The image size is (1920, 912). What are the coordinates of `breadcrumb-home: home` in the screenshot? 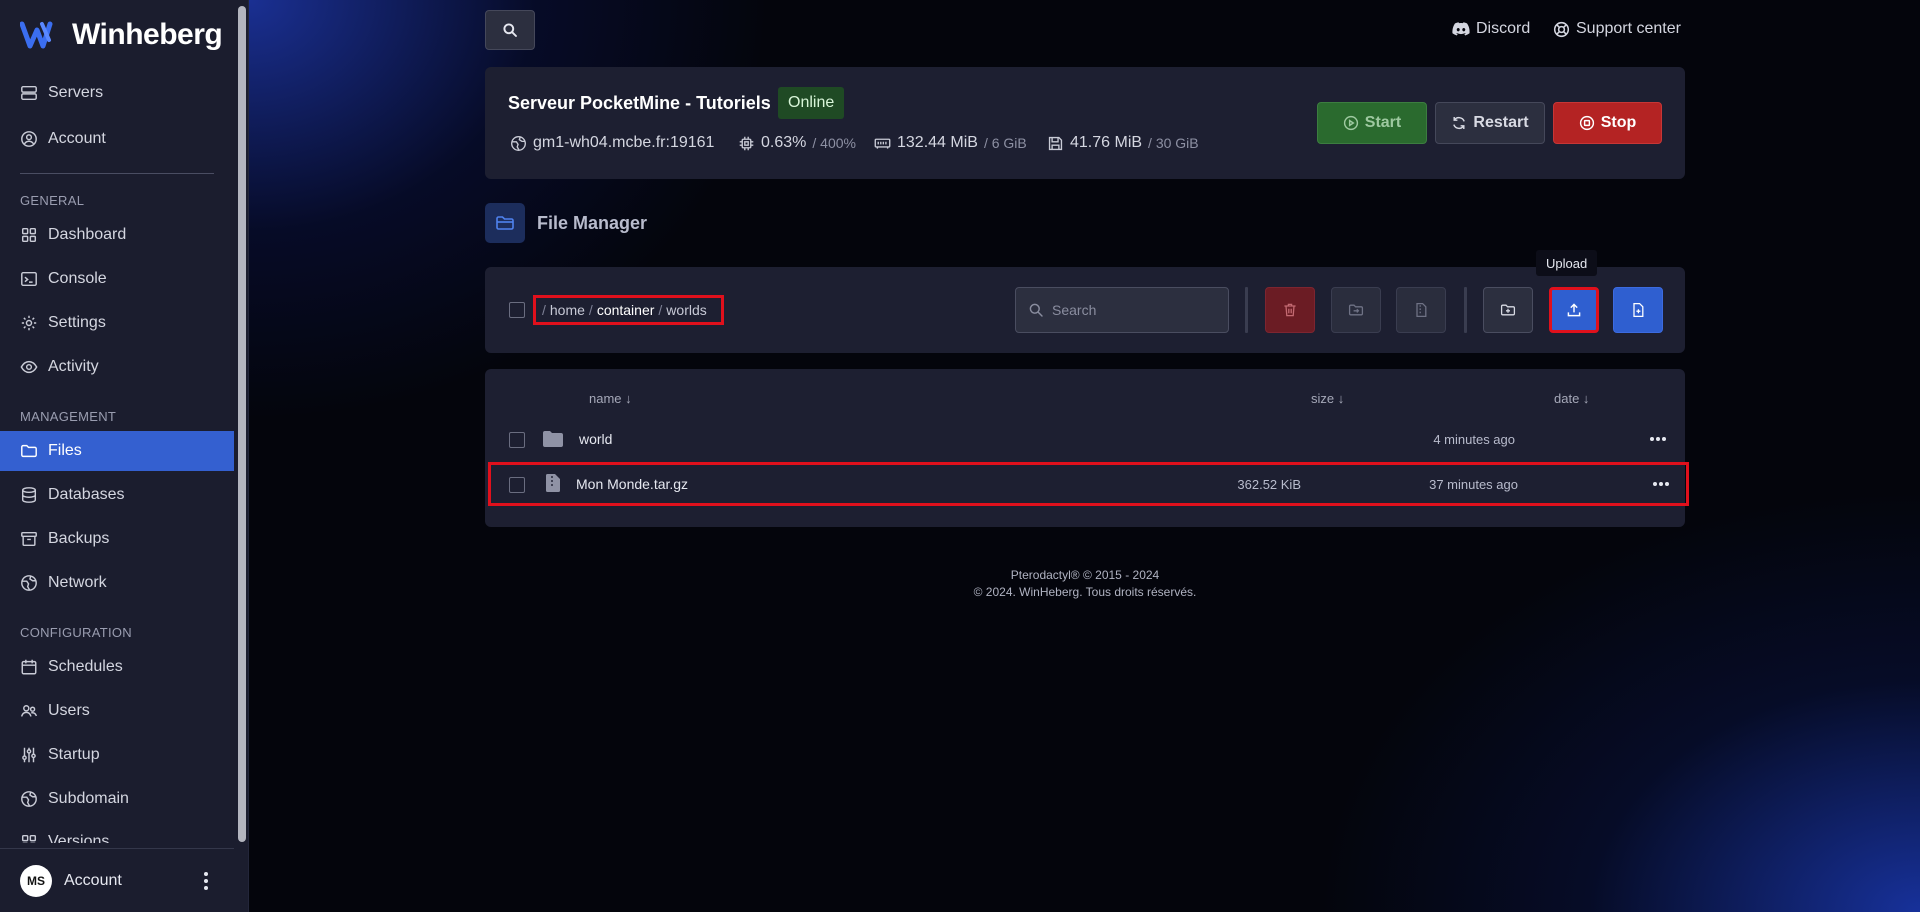 It's located at (567, 310).